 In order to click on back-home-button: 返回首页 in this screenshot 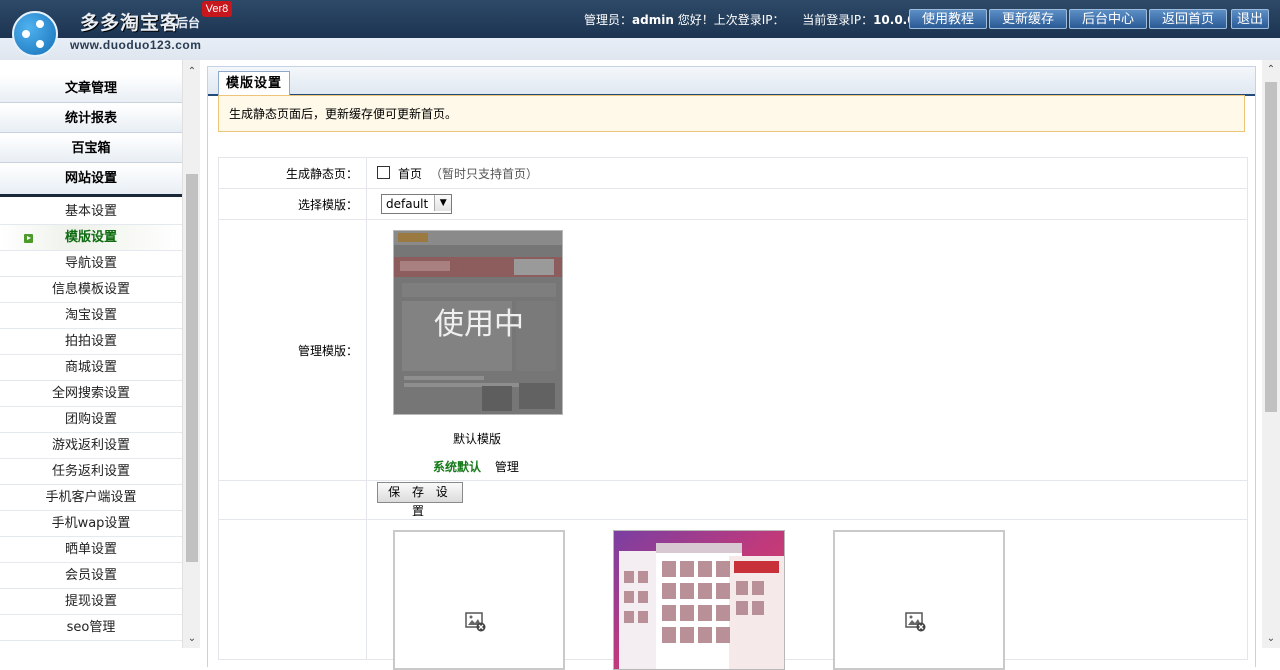, I will do `click(1188, 19)`.